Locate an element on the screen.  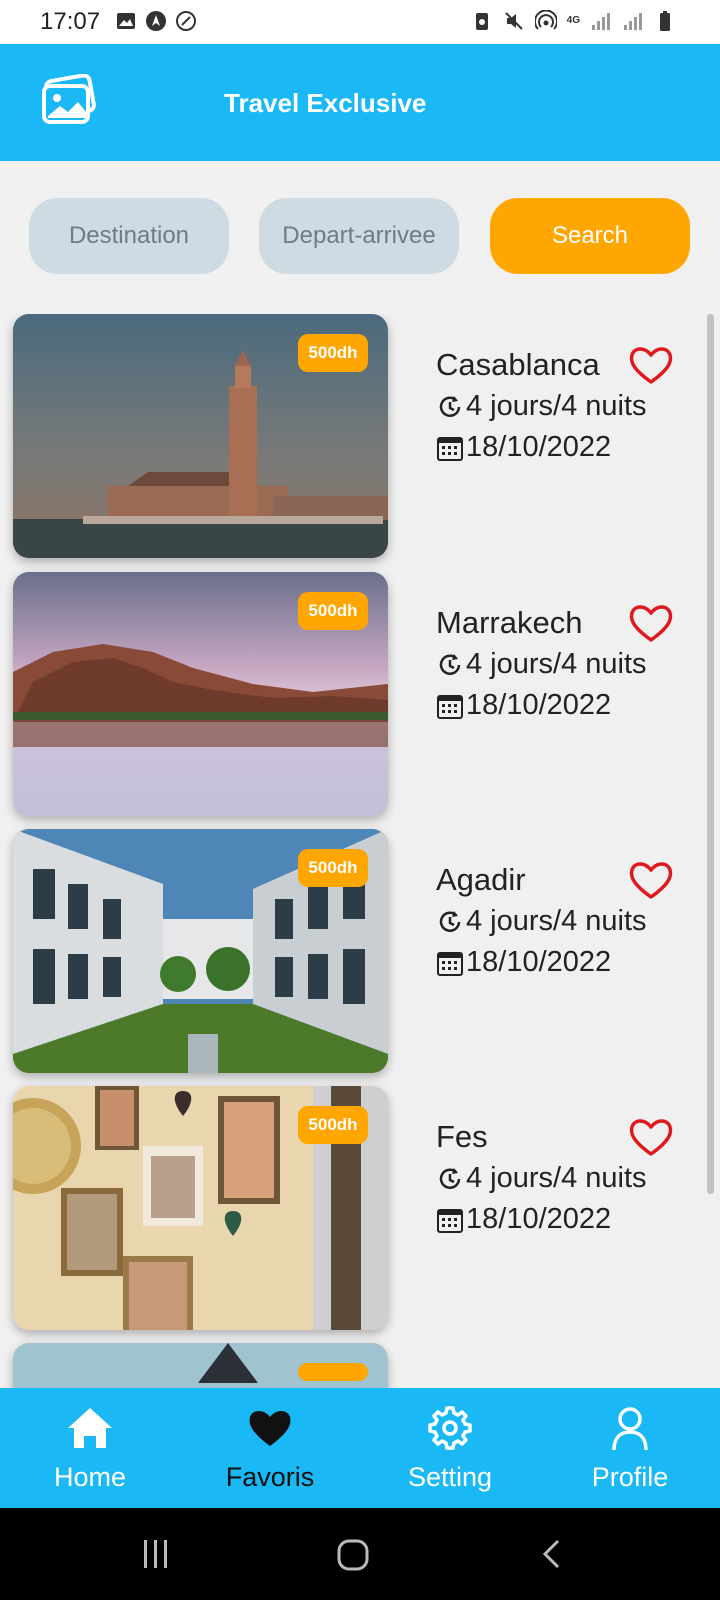
recent-apps-icon is located at coordinates (156, 1554).